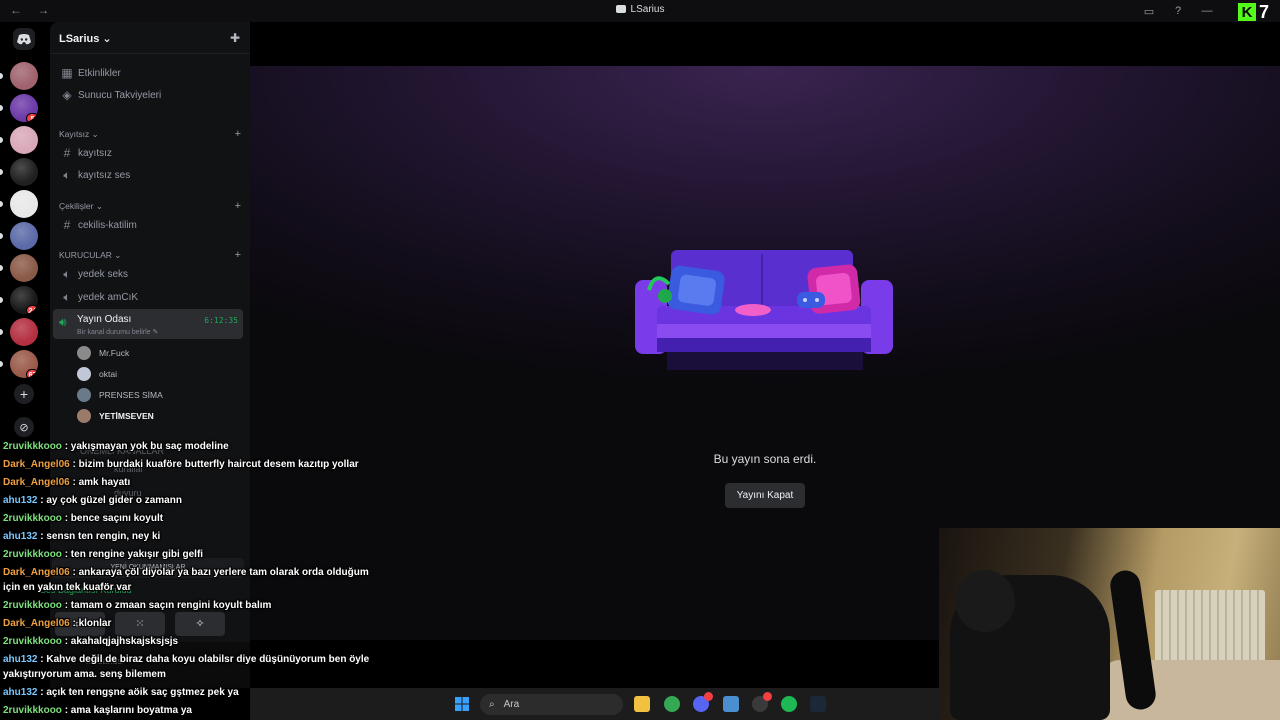  I want to click on channel-kayitsiz-ses-label: kayıtsız ses, so click(104, 175).